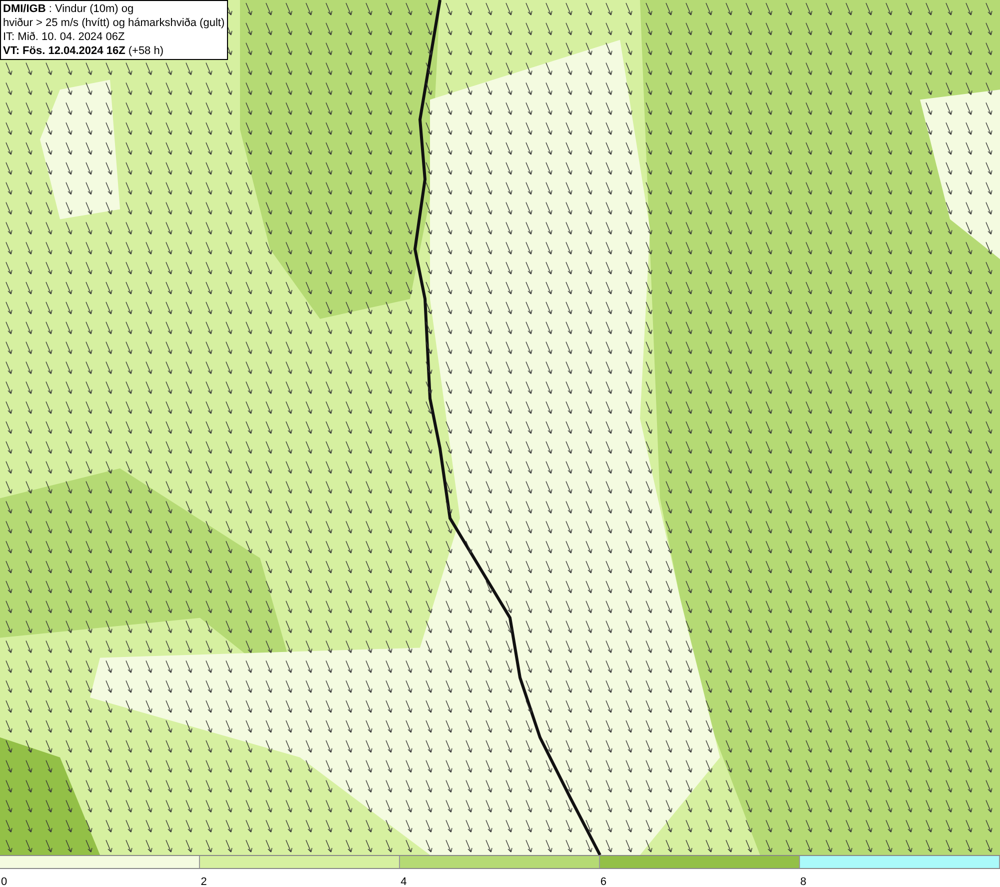  I want to click on legend-tick-label: 0, so click(4, 881).